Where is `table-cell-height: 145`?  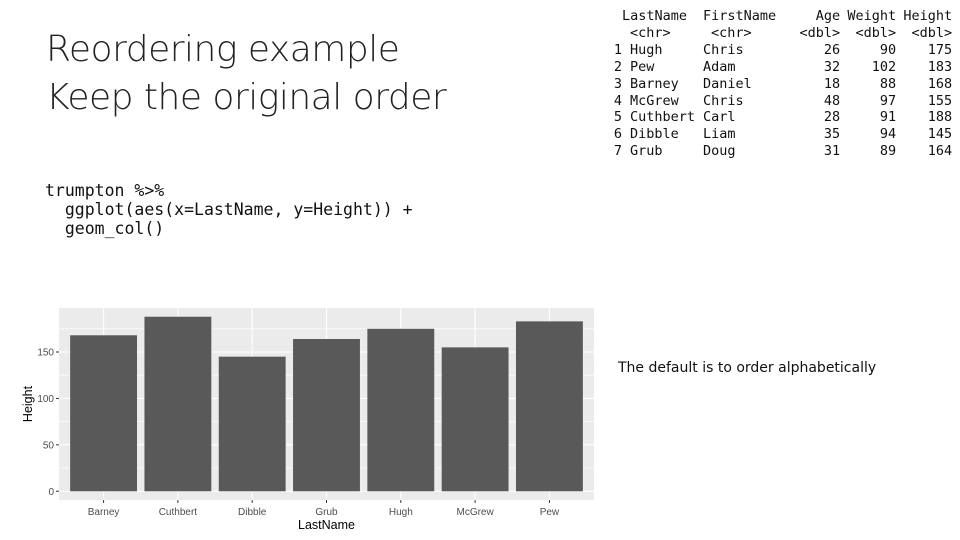 table-cell-height: 145 is located at coordinates (940, 134).